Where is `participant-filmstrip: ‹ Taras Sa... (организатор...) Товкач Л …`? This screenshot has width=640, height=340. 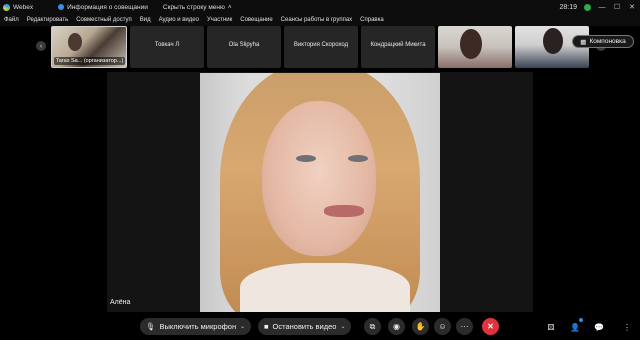 participant-filmstrip: ‹ Taras Sa... (организатор...) Товкач Л … is located at coordinates (320, 48).